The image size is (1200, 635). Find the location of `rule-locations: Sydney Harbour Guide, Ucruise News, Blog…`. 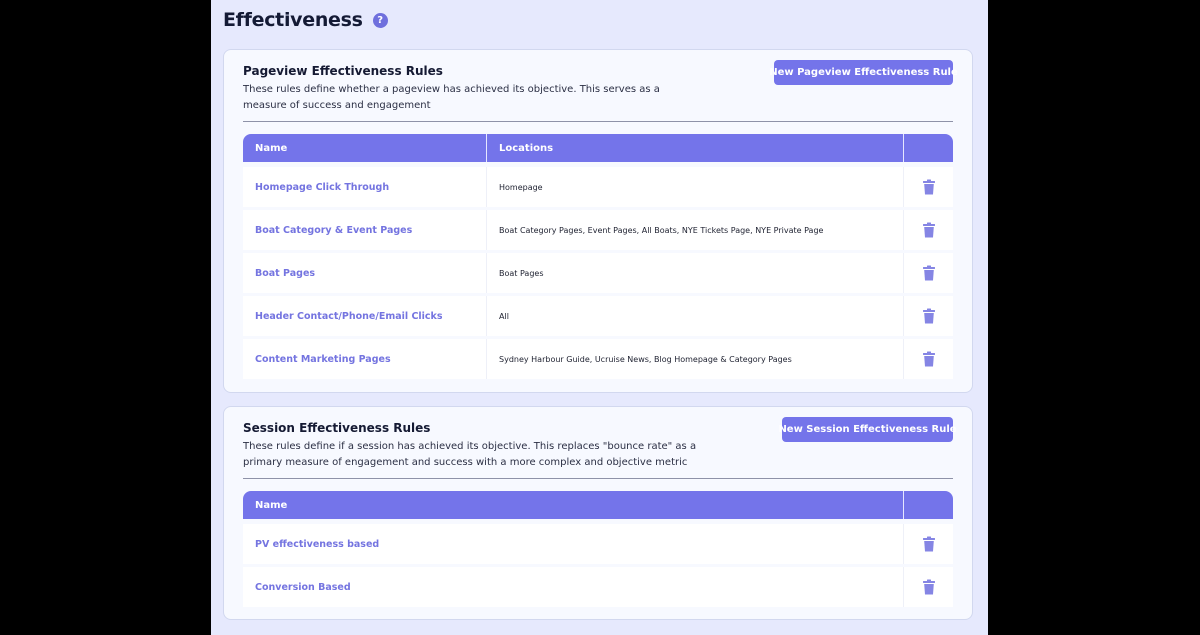

rule-locations: Sydney Harbour Guide, Ucruise News, Blog… is located at coordinates (645, 359).